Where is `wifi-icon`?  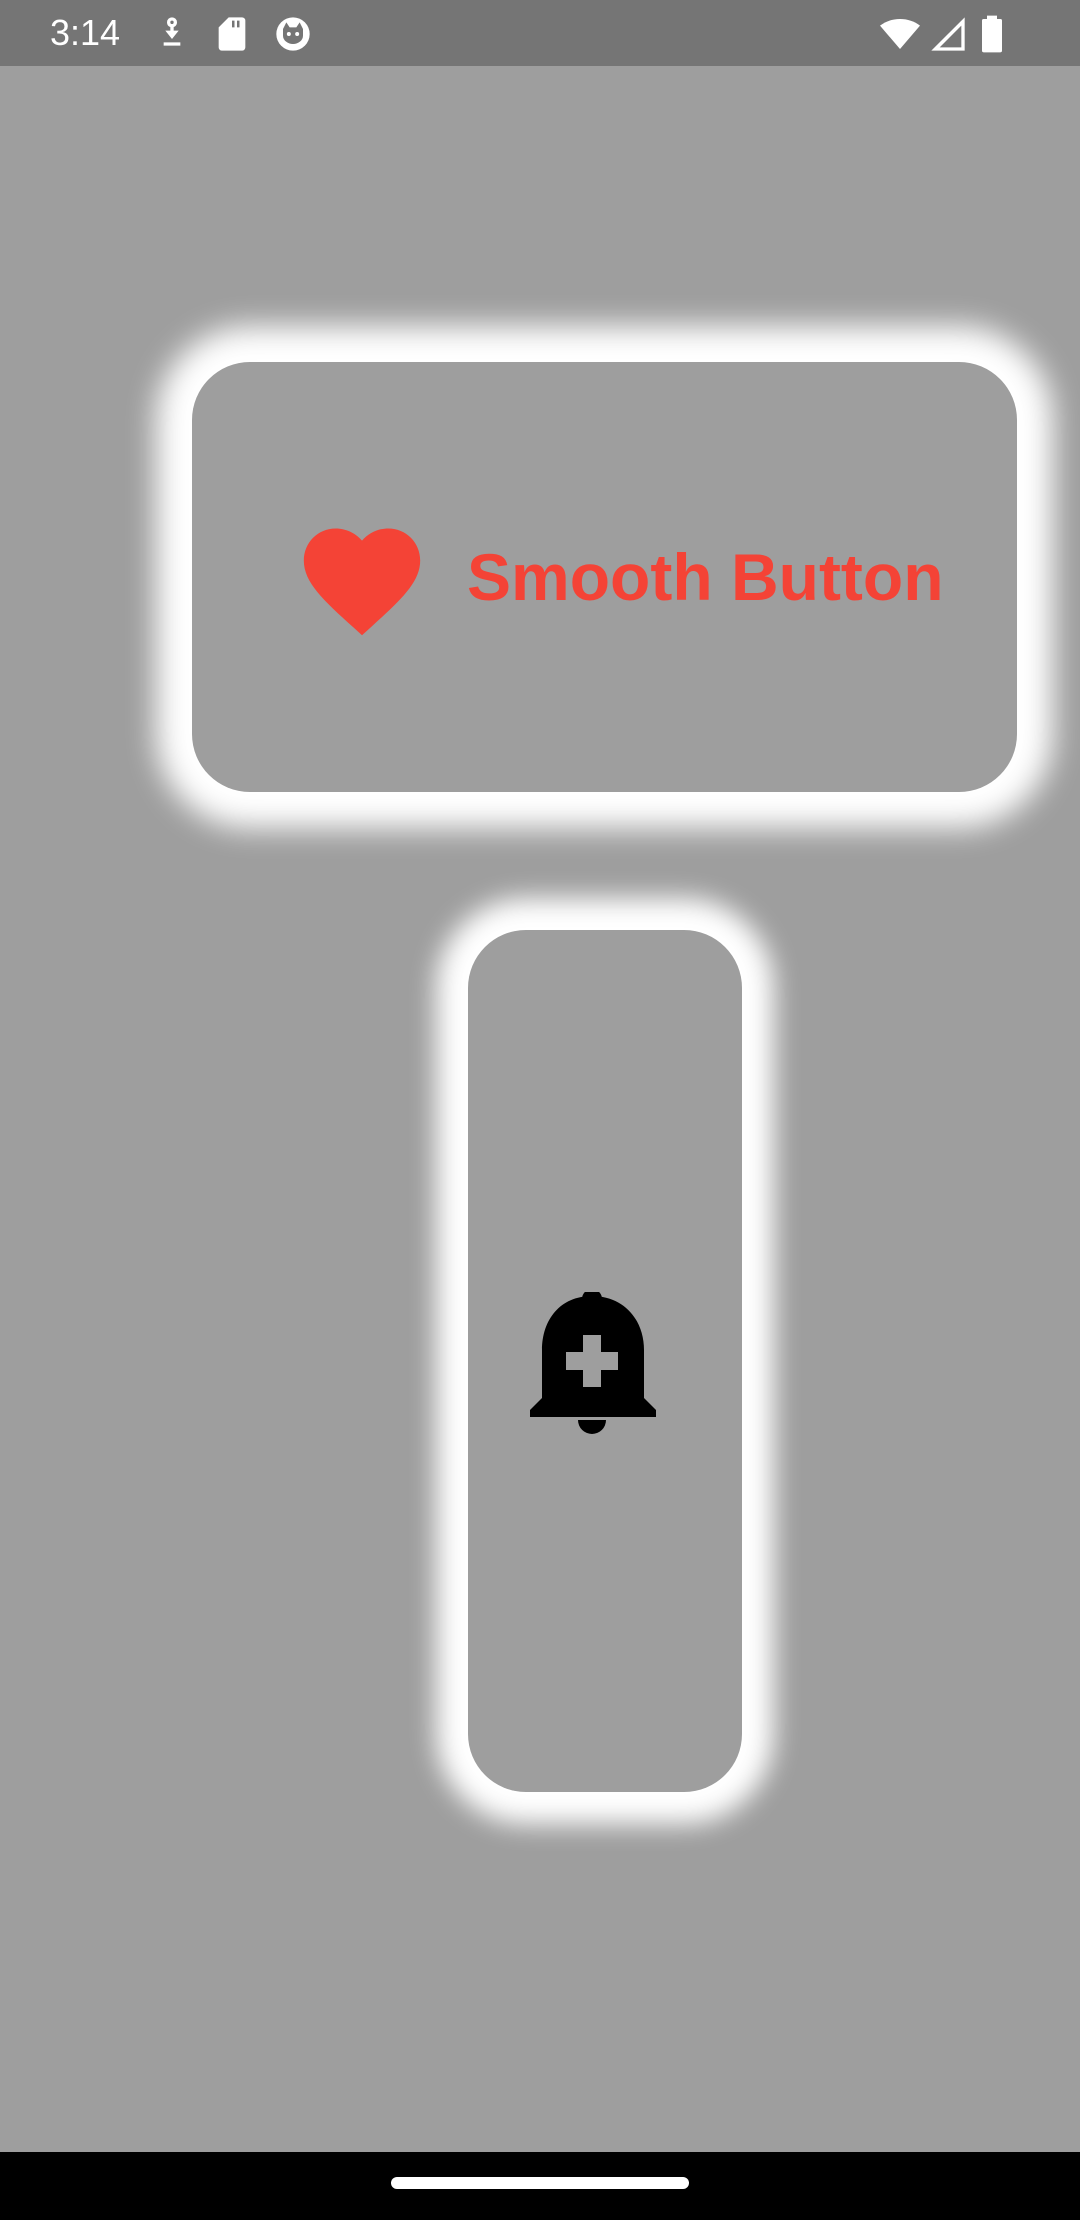
wifi-icon is located at coordinates (900, 34).